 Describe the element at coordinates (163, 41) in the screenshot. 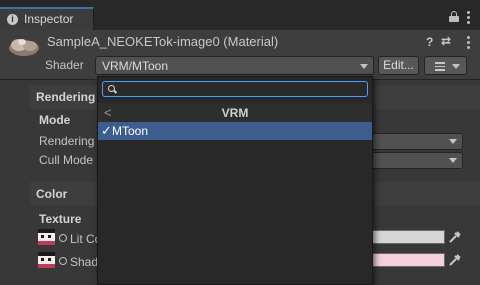

I see `material-title: SampleA_NEOKETok-image0 (Material)` at that location.